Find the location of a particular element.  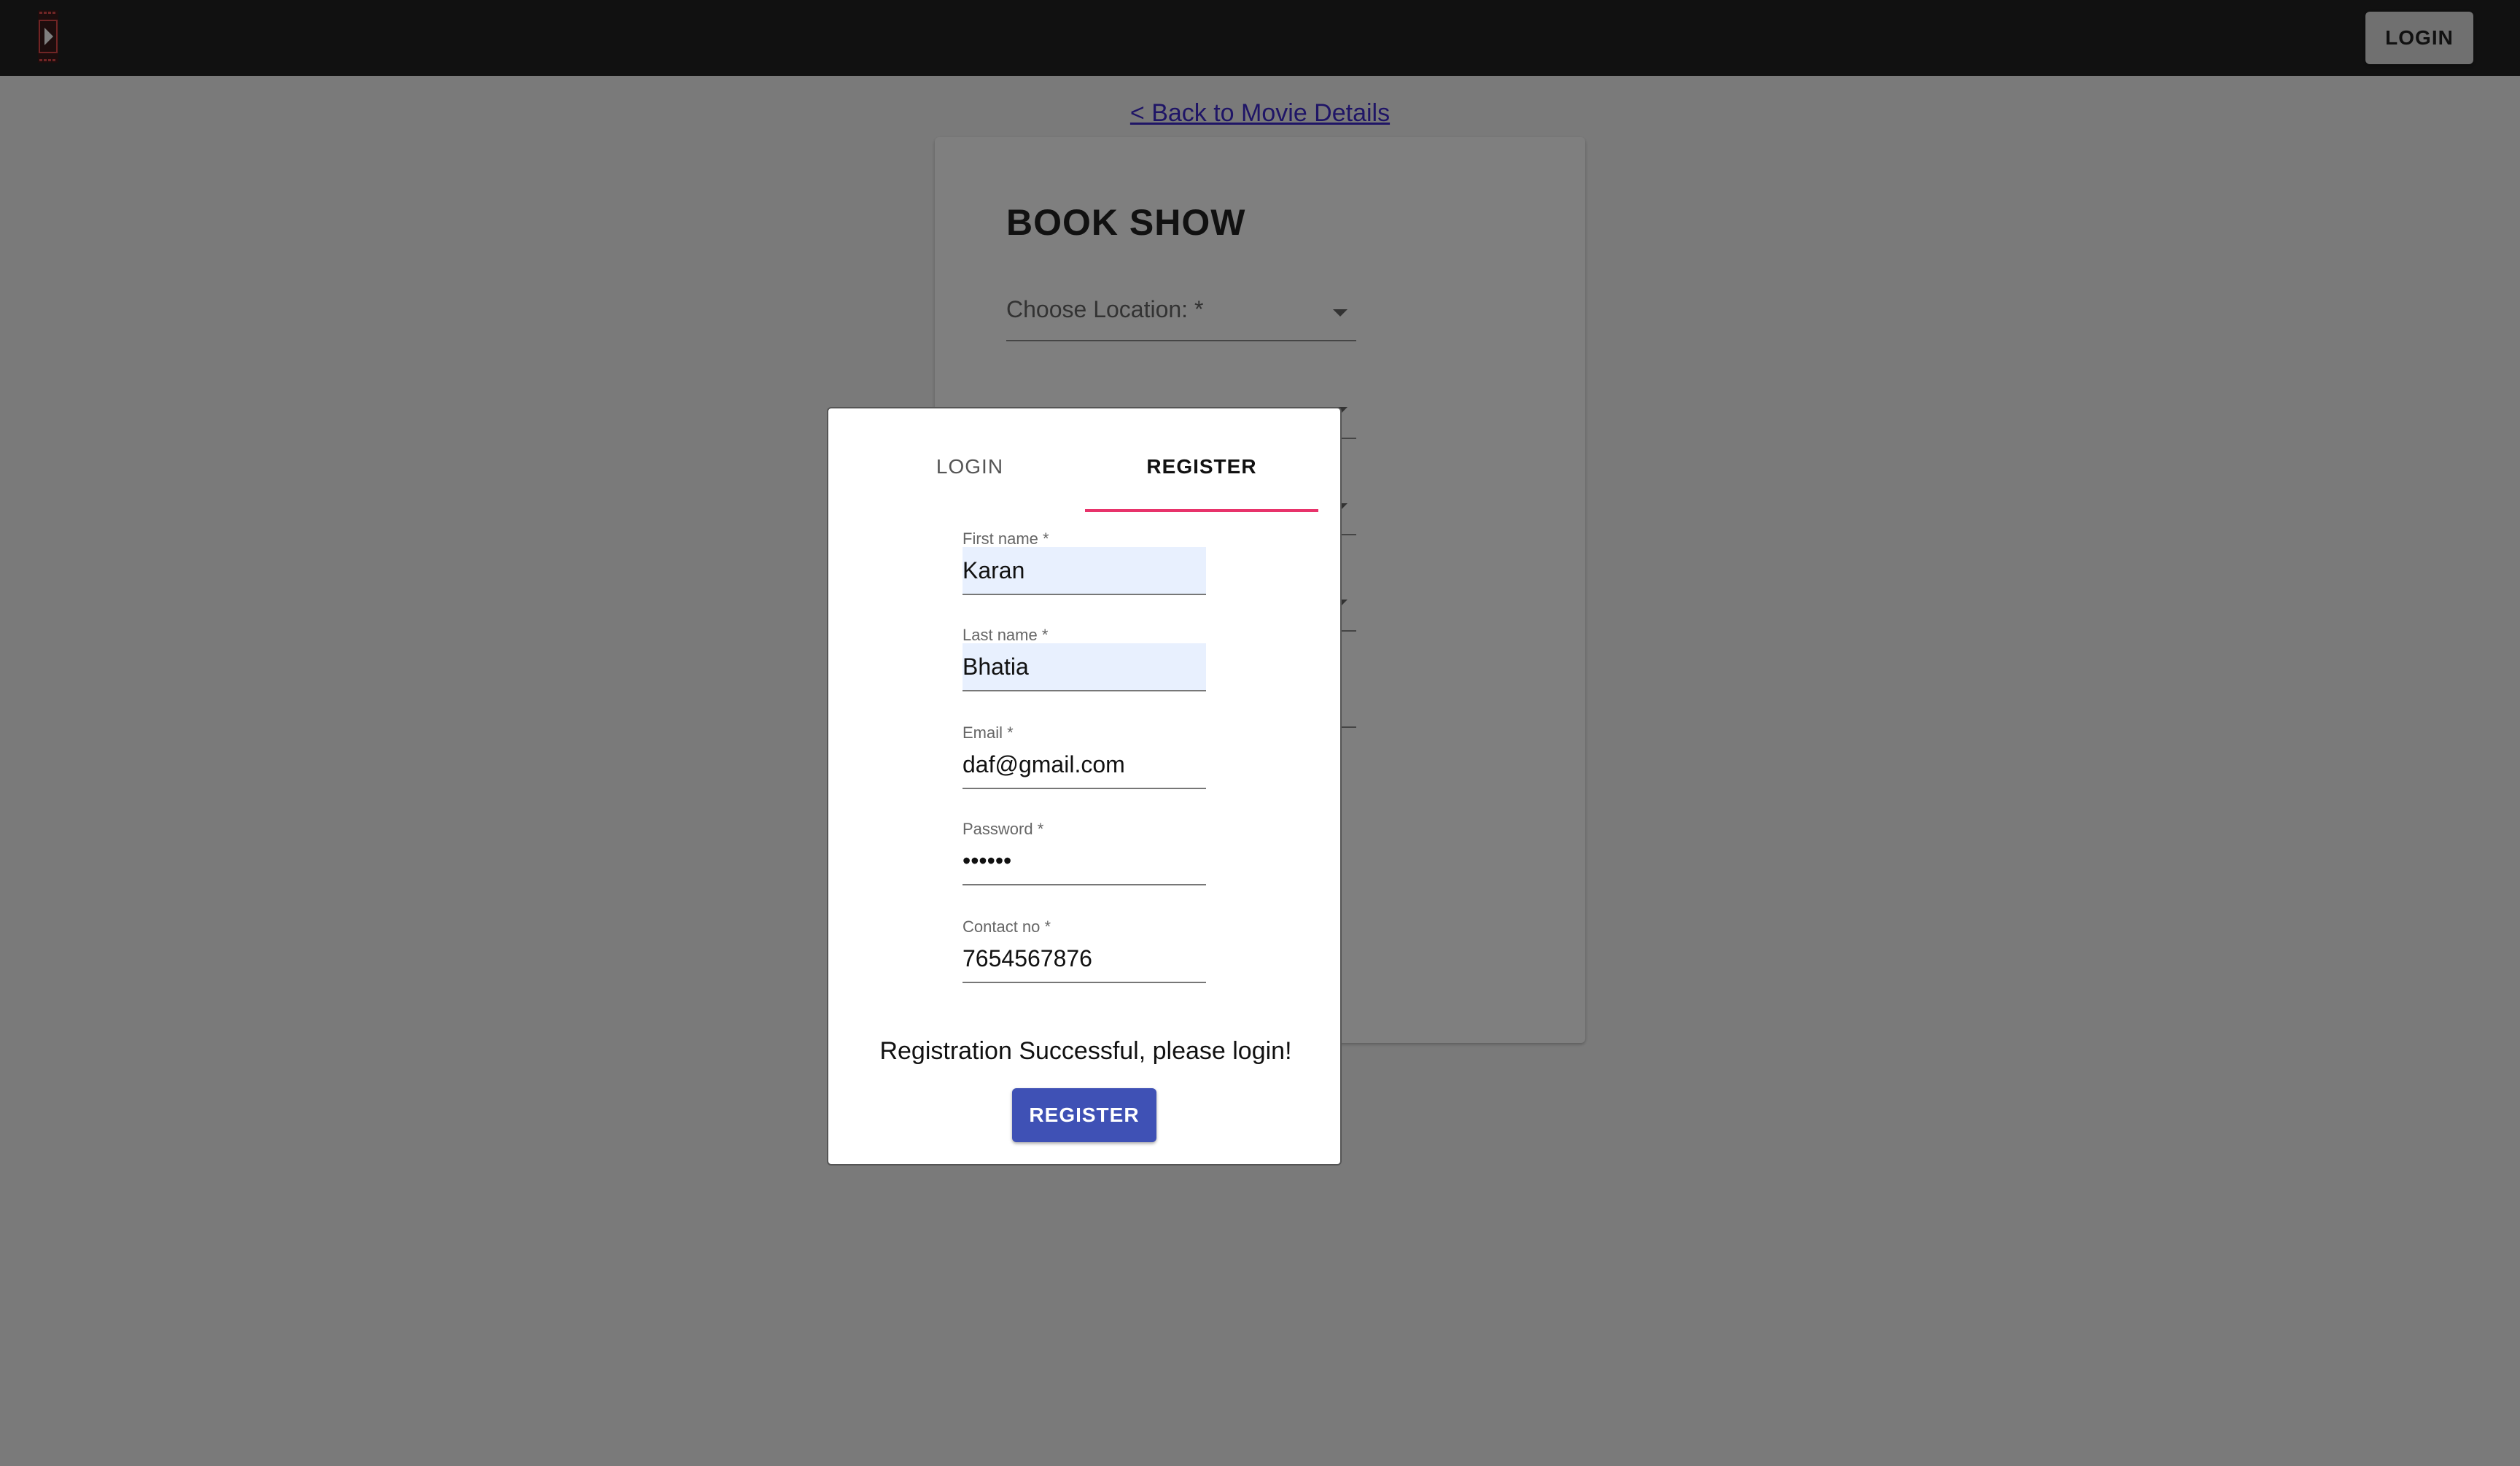

contact-no-field: Contact no * is located at coordinates (1084, 954).